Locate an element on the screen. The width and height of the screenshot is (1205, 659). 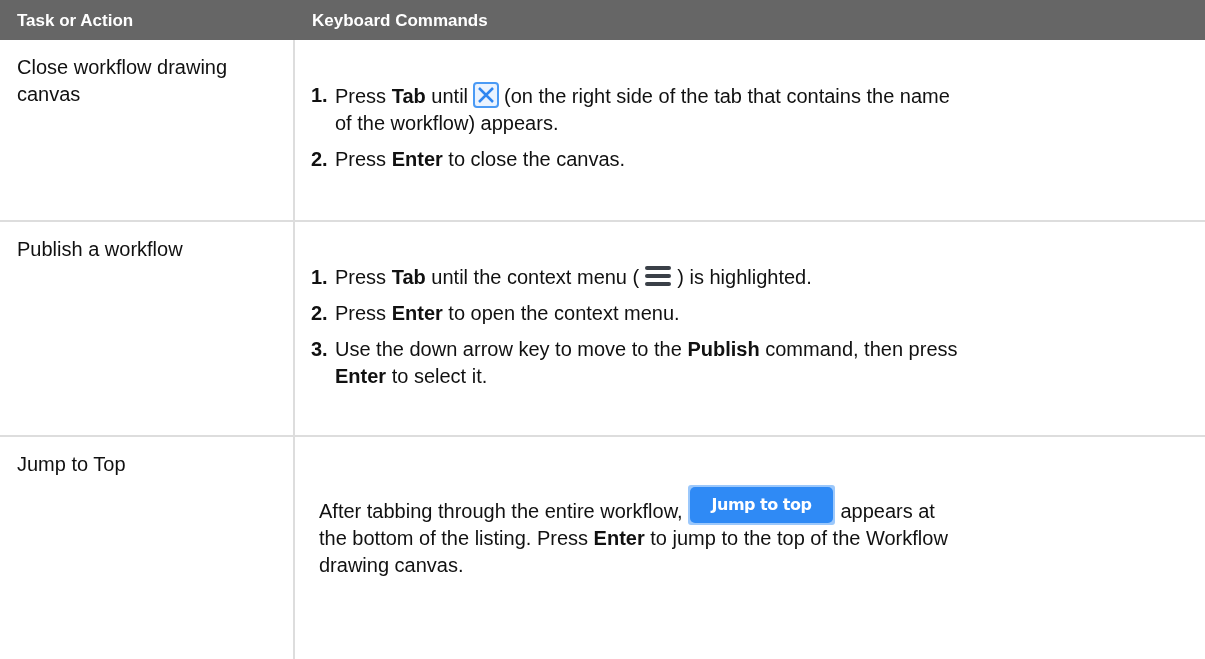
command-text: After tabbing through the entire workflow, is located at coordinates (501, 511).